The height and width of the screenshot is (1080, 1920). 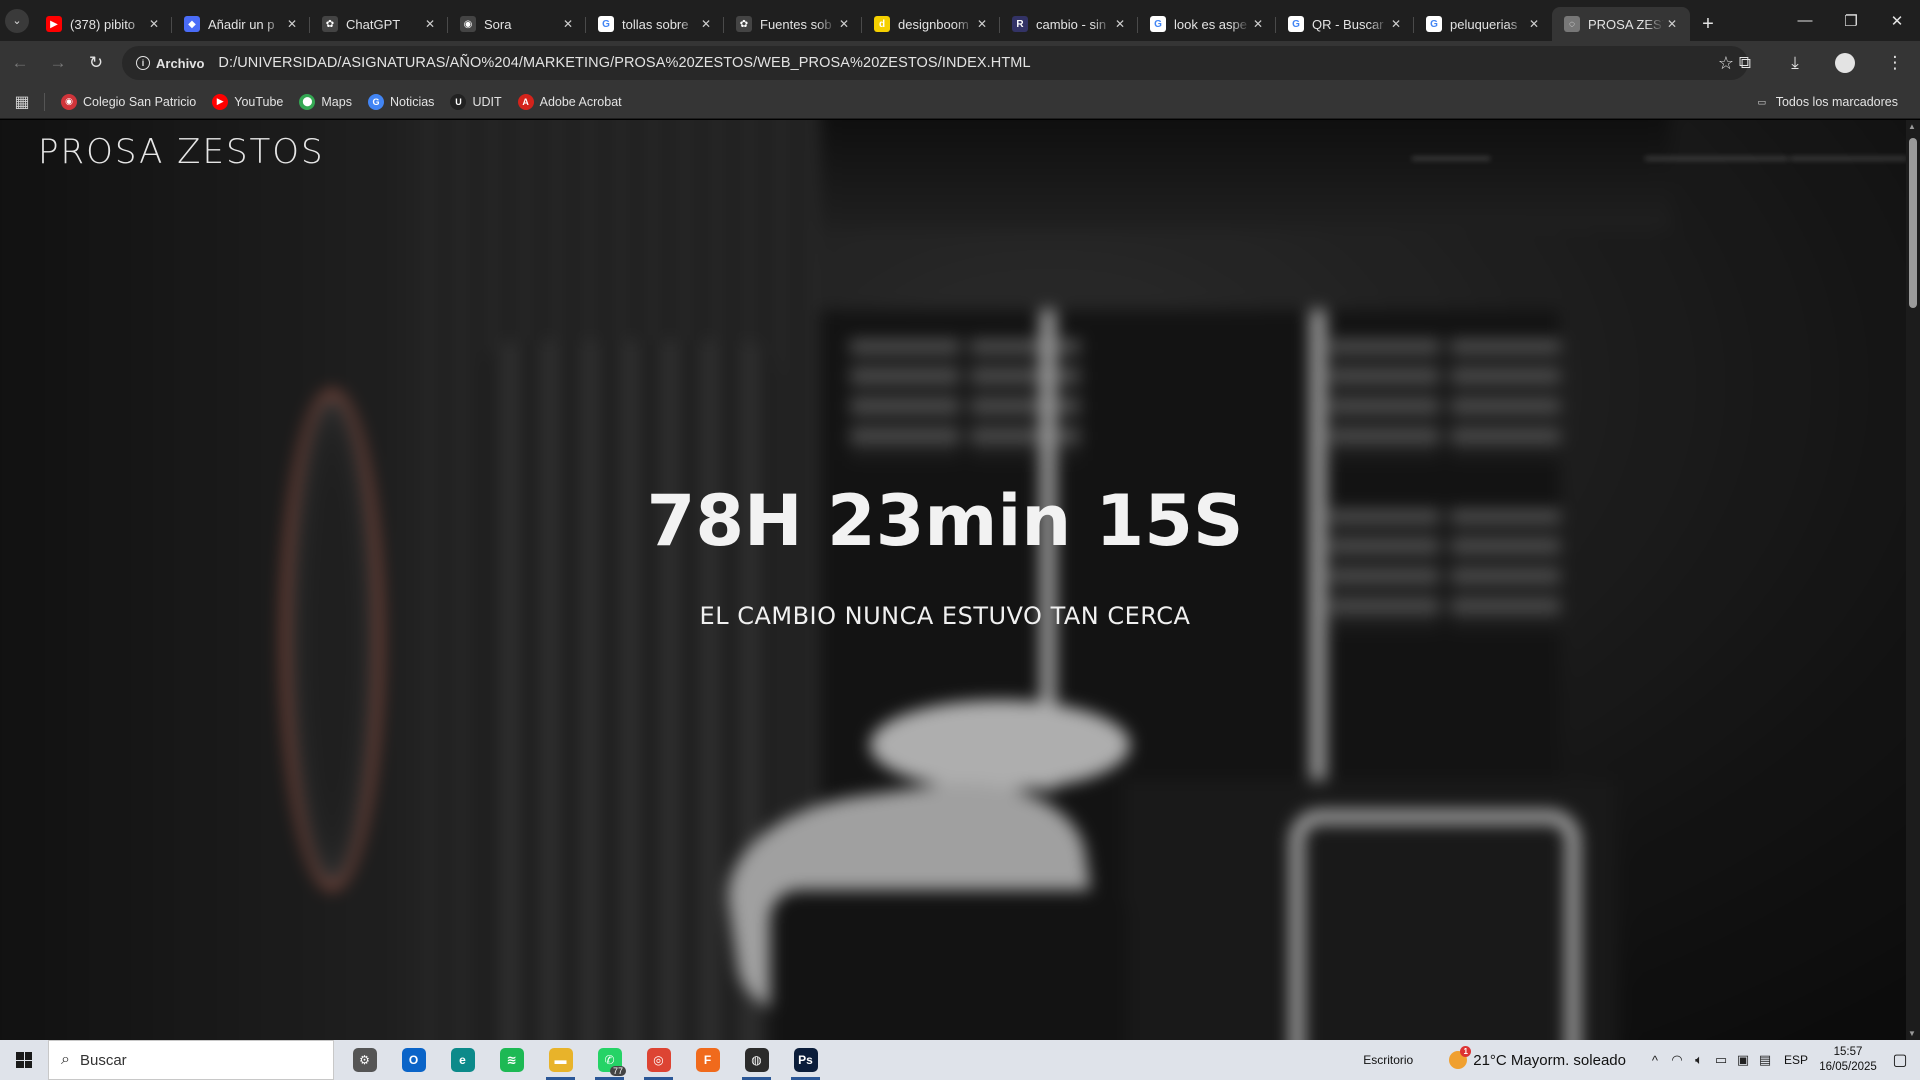 I want to click on scroll-up-icon: ▲, so click(x=1912, y=126).